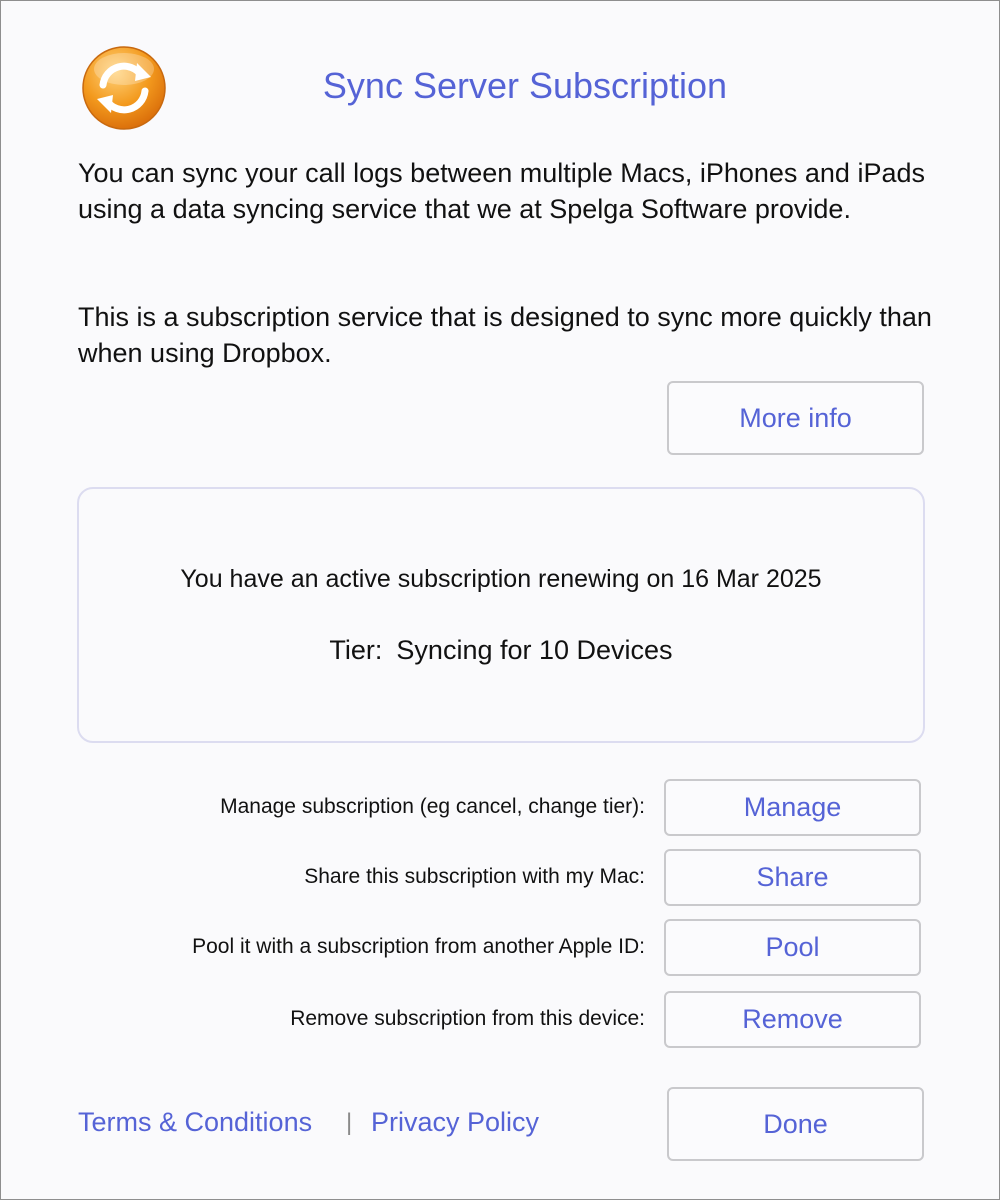 Image resolution: width=1000 pixels, height=1200 pixels. What do you see at coordinates (195, 1122) in the screenshot?
I see `terms-conditions-link: Terms & Conditions` at bounding box center [195, 1122].